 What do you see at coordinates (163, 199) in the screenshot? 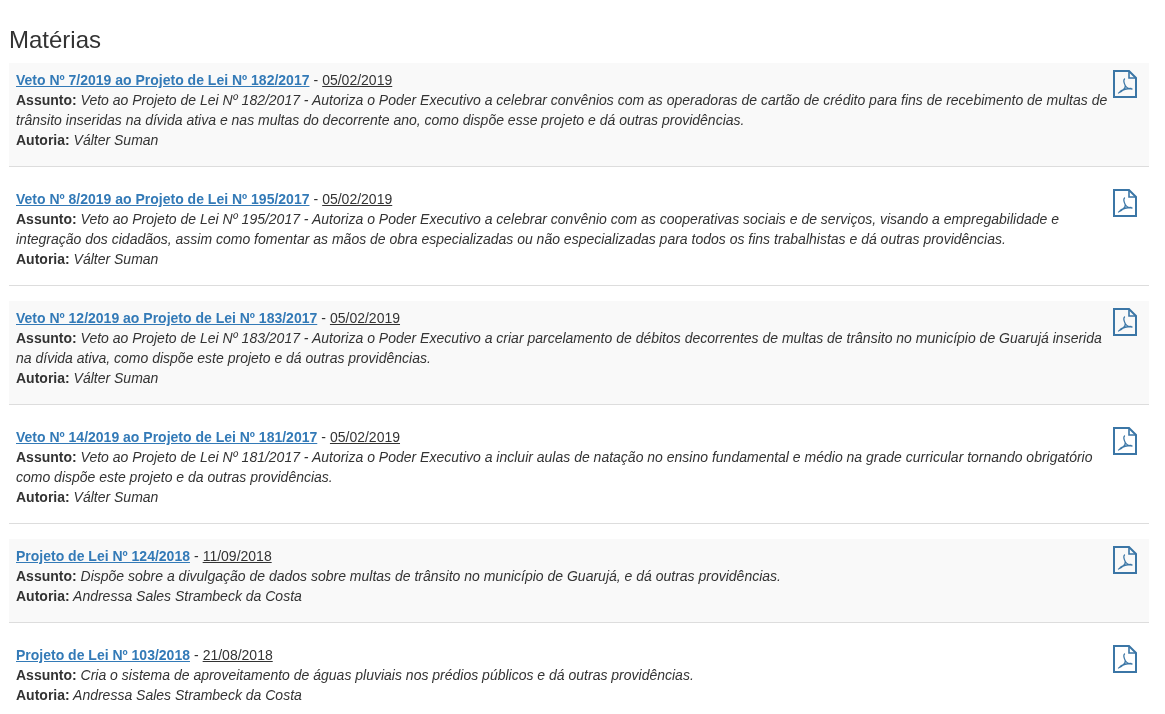
I see `title-link: Veto Nº 8/2019 ao Projeto de Lei Nº 195/2017` at bounding box center [163, 199].